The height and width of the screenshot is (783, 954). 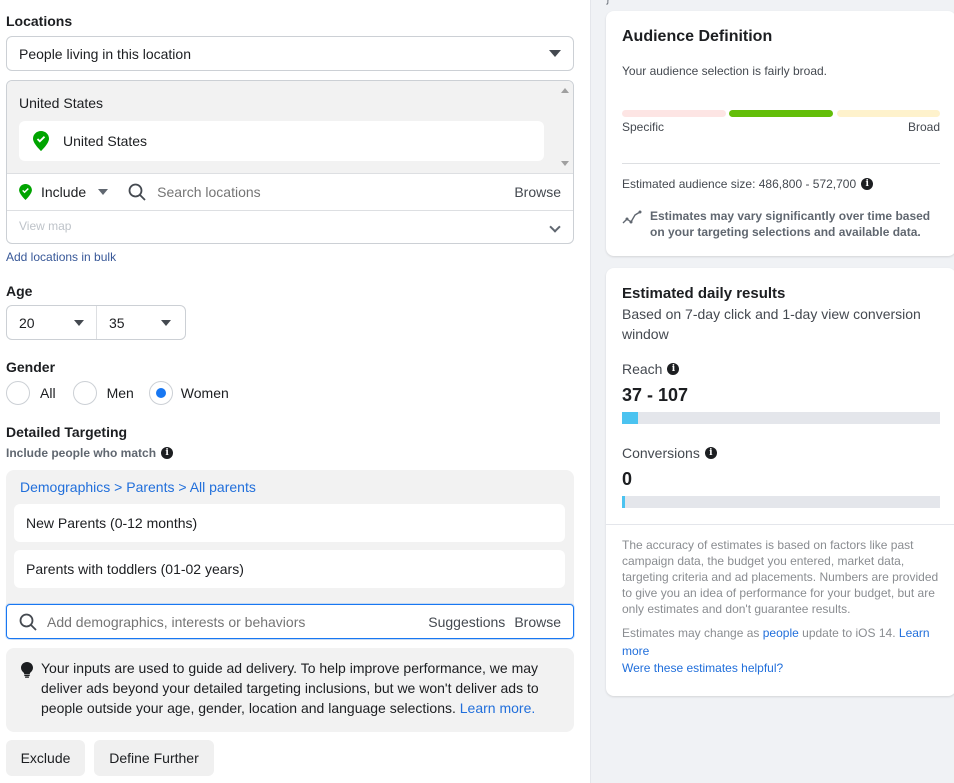 What do you see at coordinates (923, 127) in the screenshot?
I see `meter-label-broad: Broad` at bounding box center [923, 127].